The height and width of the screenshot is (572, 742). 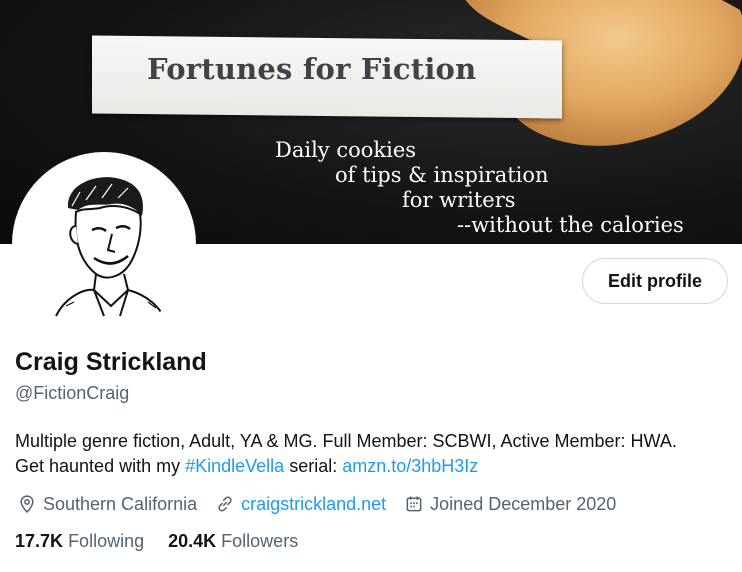 I want to click on edit-profile-button: Edit profile, so click(x=655, y=281).